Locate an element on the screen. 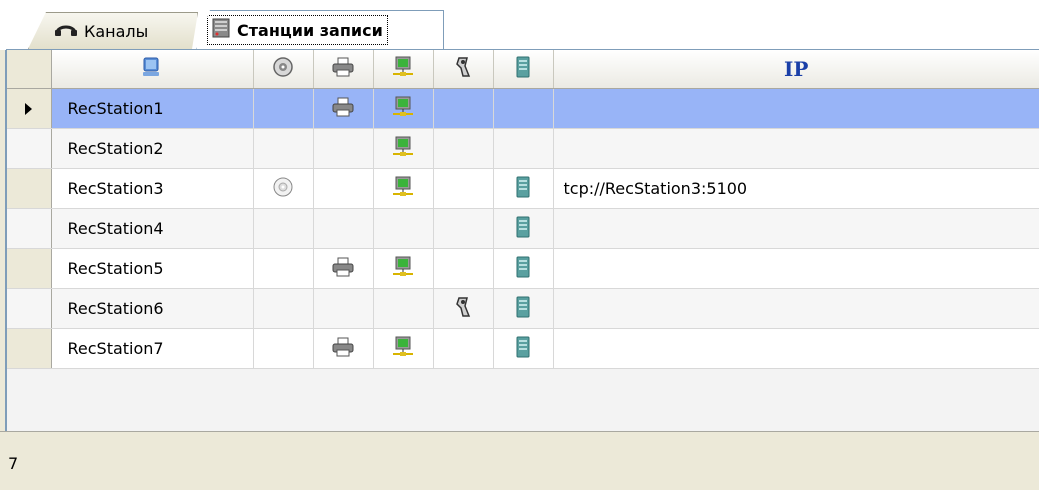 This screenshot has height=490, width=1039. table-row: RecStation2 is located at coordinates (523, 149).